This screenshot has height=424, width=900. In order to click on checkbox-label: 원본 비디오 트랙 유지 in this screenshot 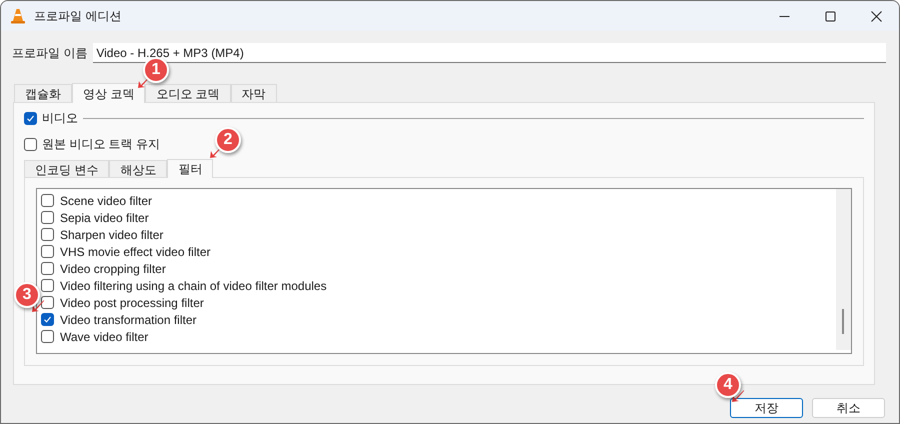, I will do `click(101, 144)`.